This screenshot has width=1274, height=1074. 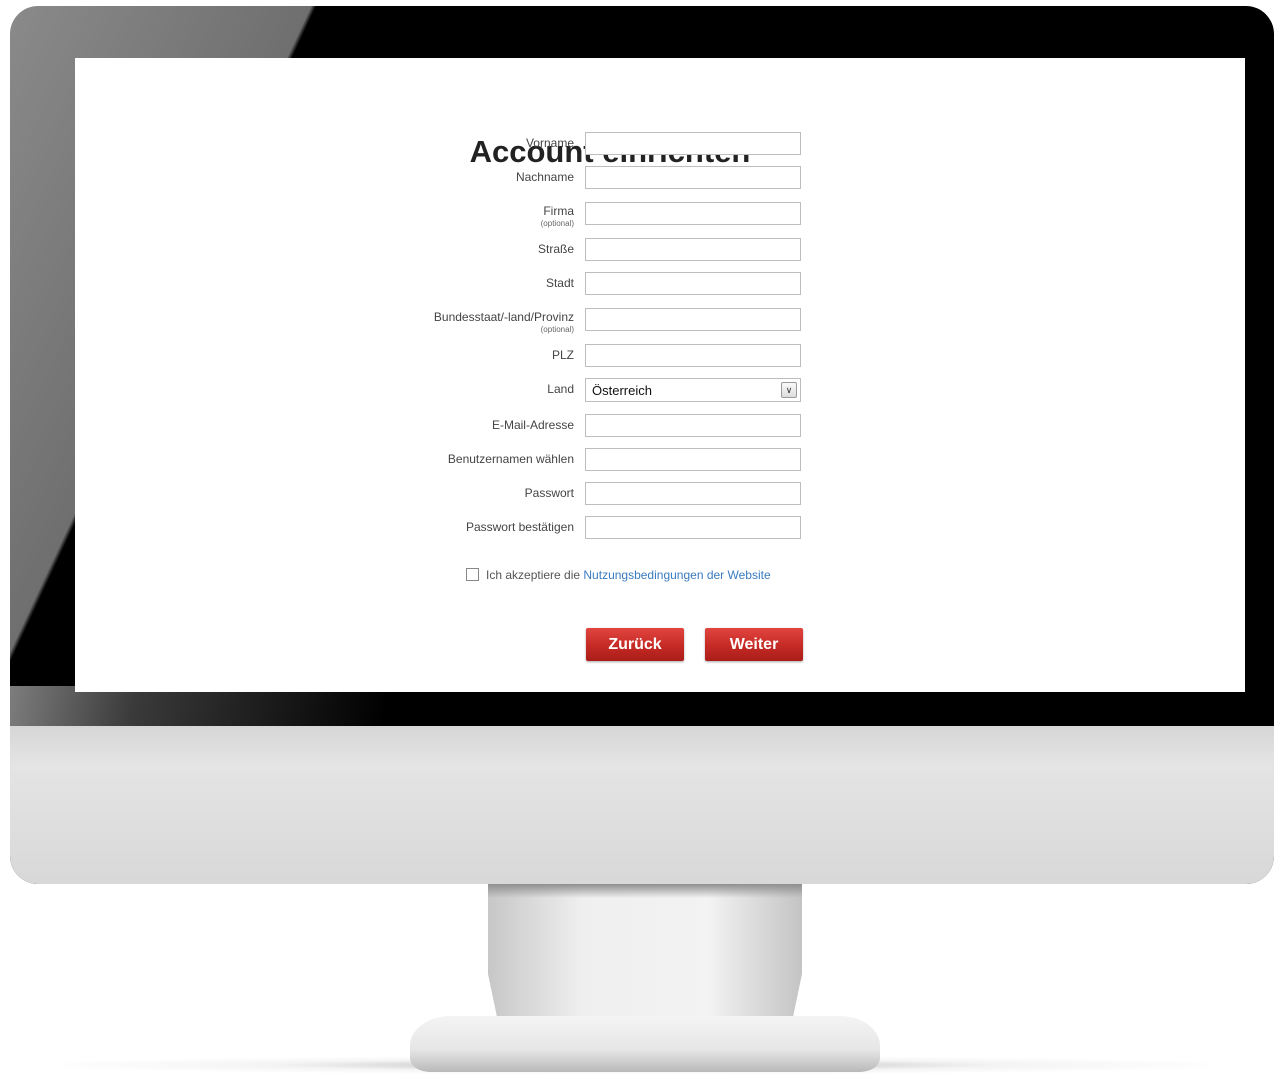 I want to click on first-name-label: Vorname, so click(x=549, y=143).